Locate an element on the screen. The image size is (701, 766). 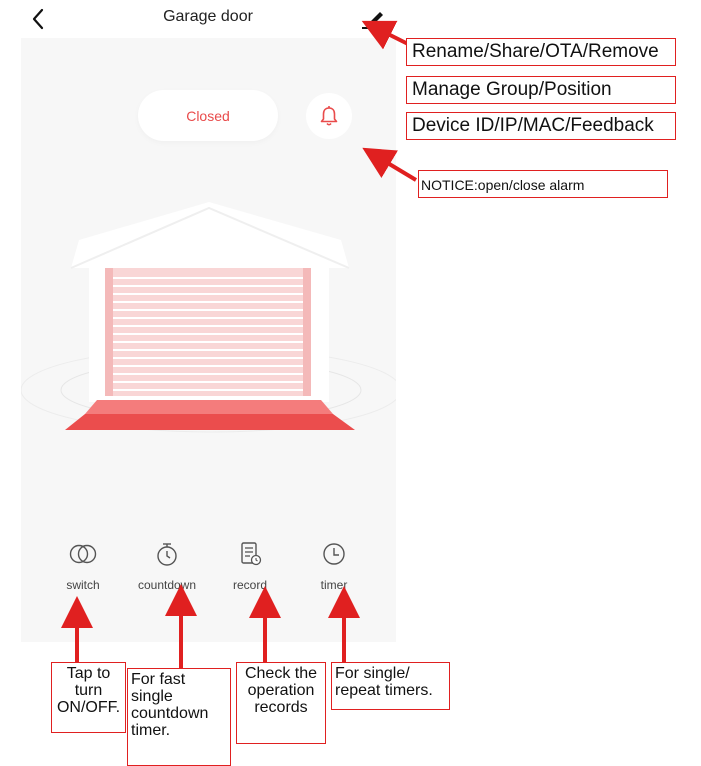
switch-circles-icon is located at coordinates (83, 554).